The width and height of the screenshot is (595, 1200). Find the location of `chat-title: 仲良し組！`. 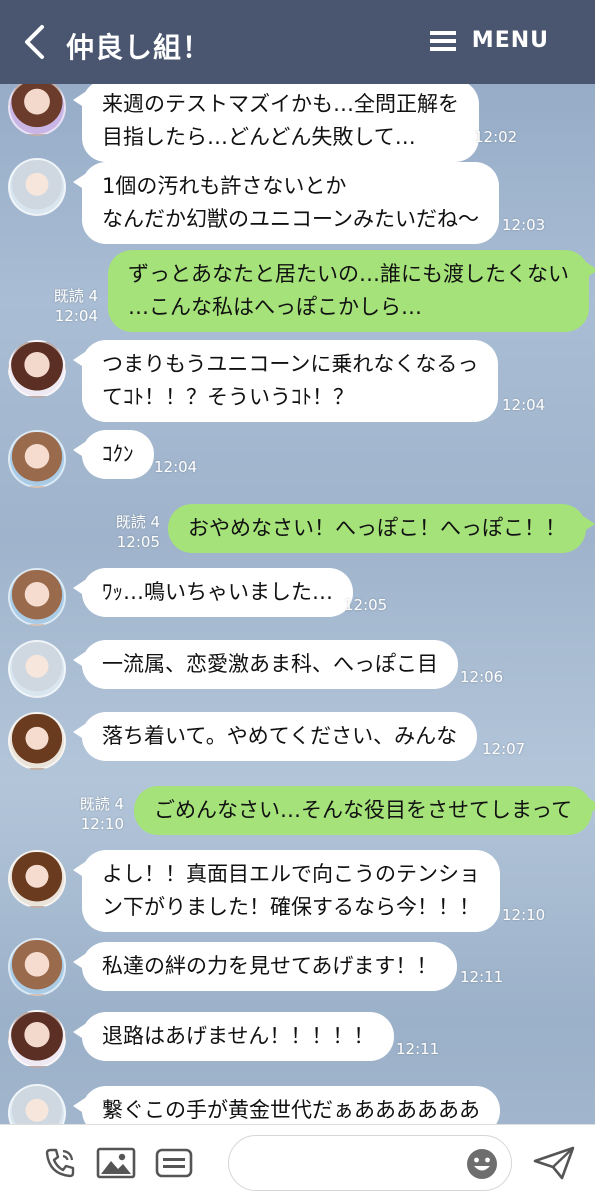

chat-title: 仲良し組！ is located at coordinates (139, 47).